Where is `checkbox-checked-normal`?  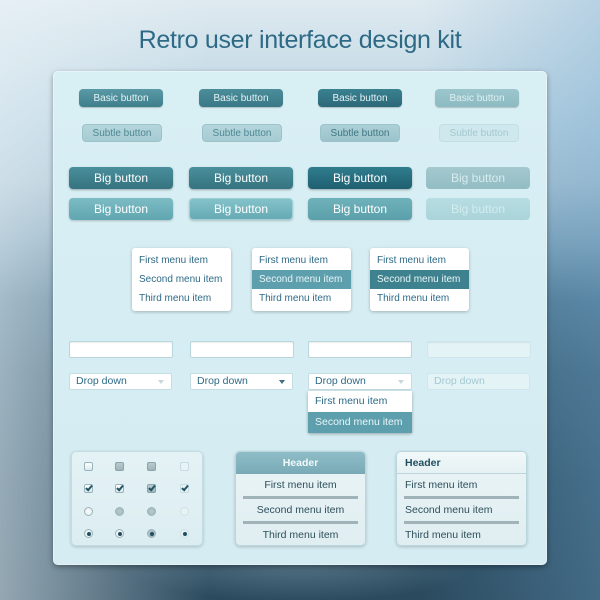
checkbox-checked-normal is located at coordinates (88, 488).